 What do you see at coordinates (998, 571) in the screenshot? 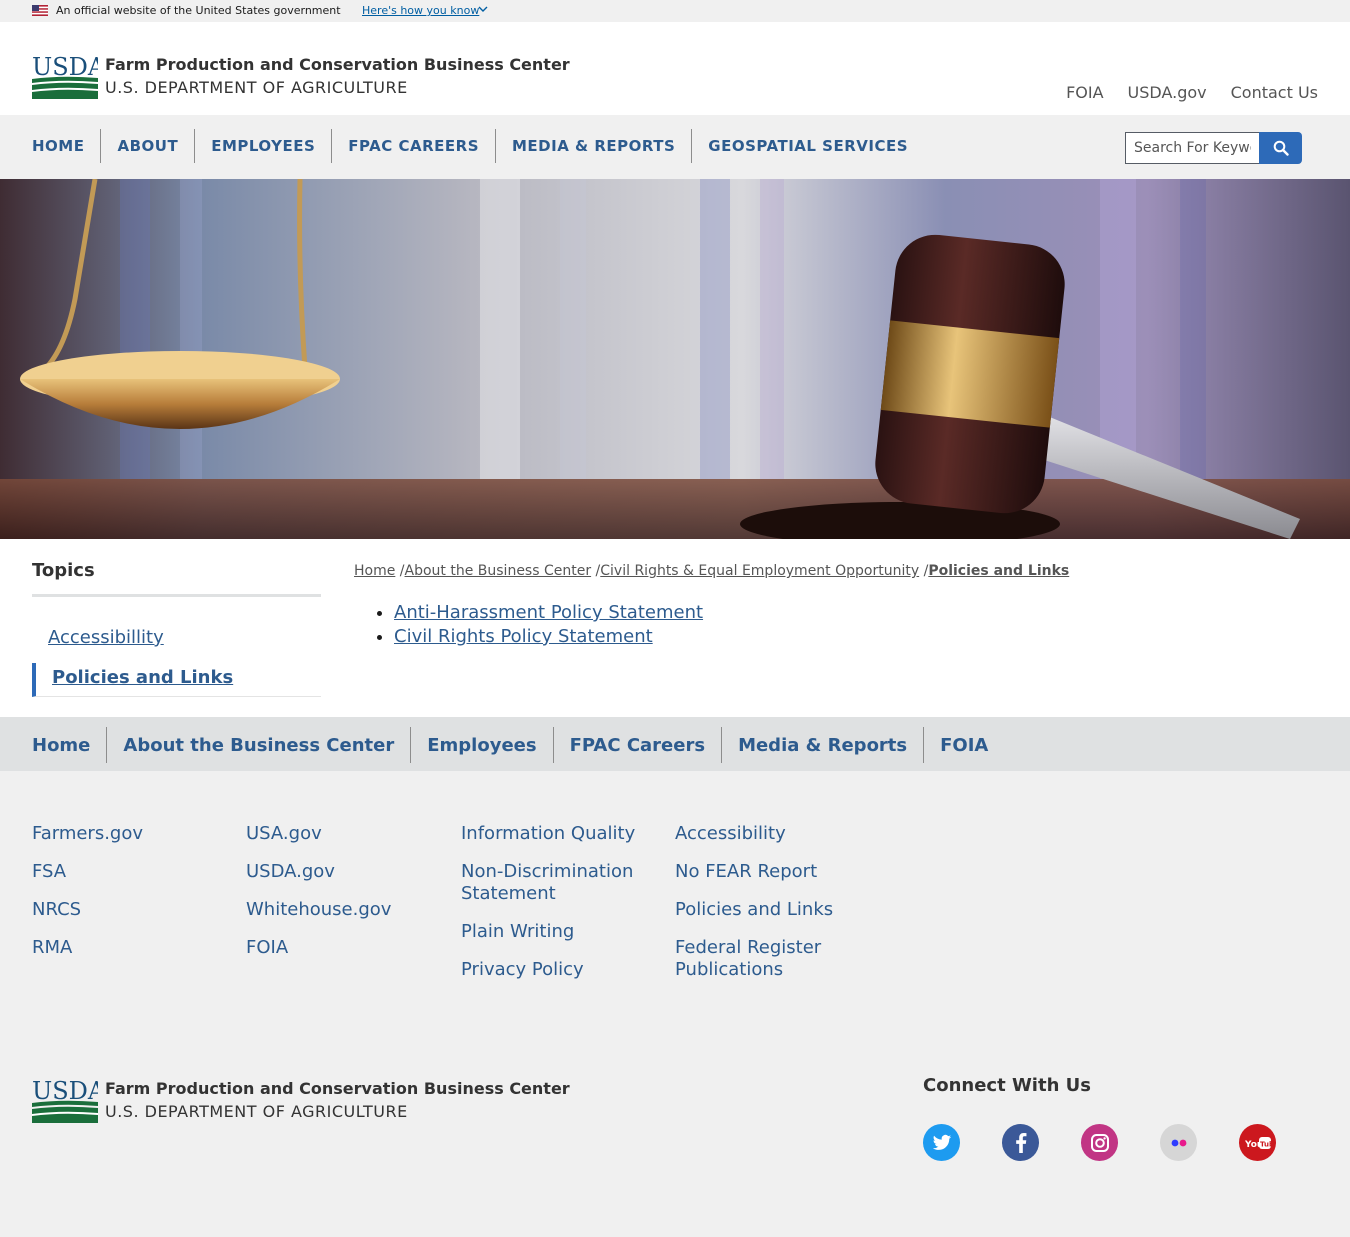
I see `breadcrumb-current: Policies and Links` at bounding box center [998, 571].